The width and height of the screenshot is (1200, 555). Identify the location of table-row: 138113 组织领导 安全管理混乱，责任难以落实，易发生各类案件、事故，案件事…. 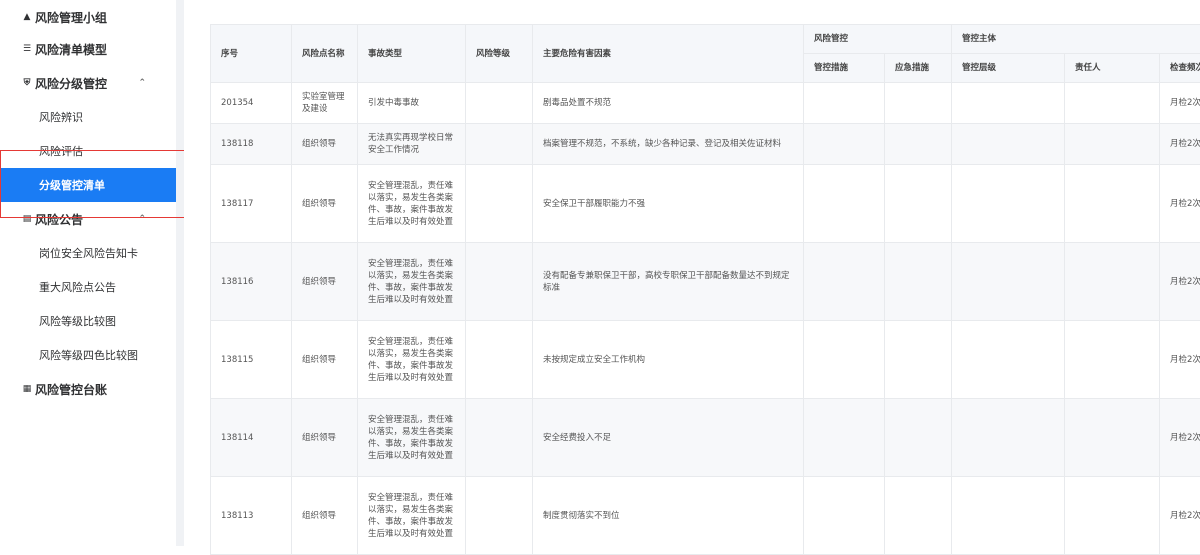
(705, 516).